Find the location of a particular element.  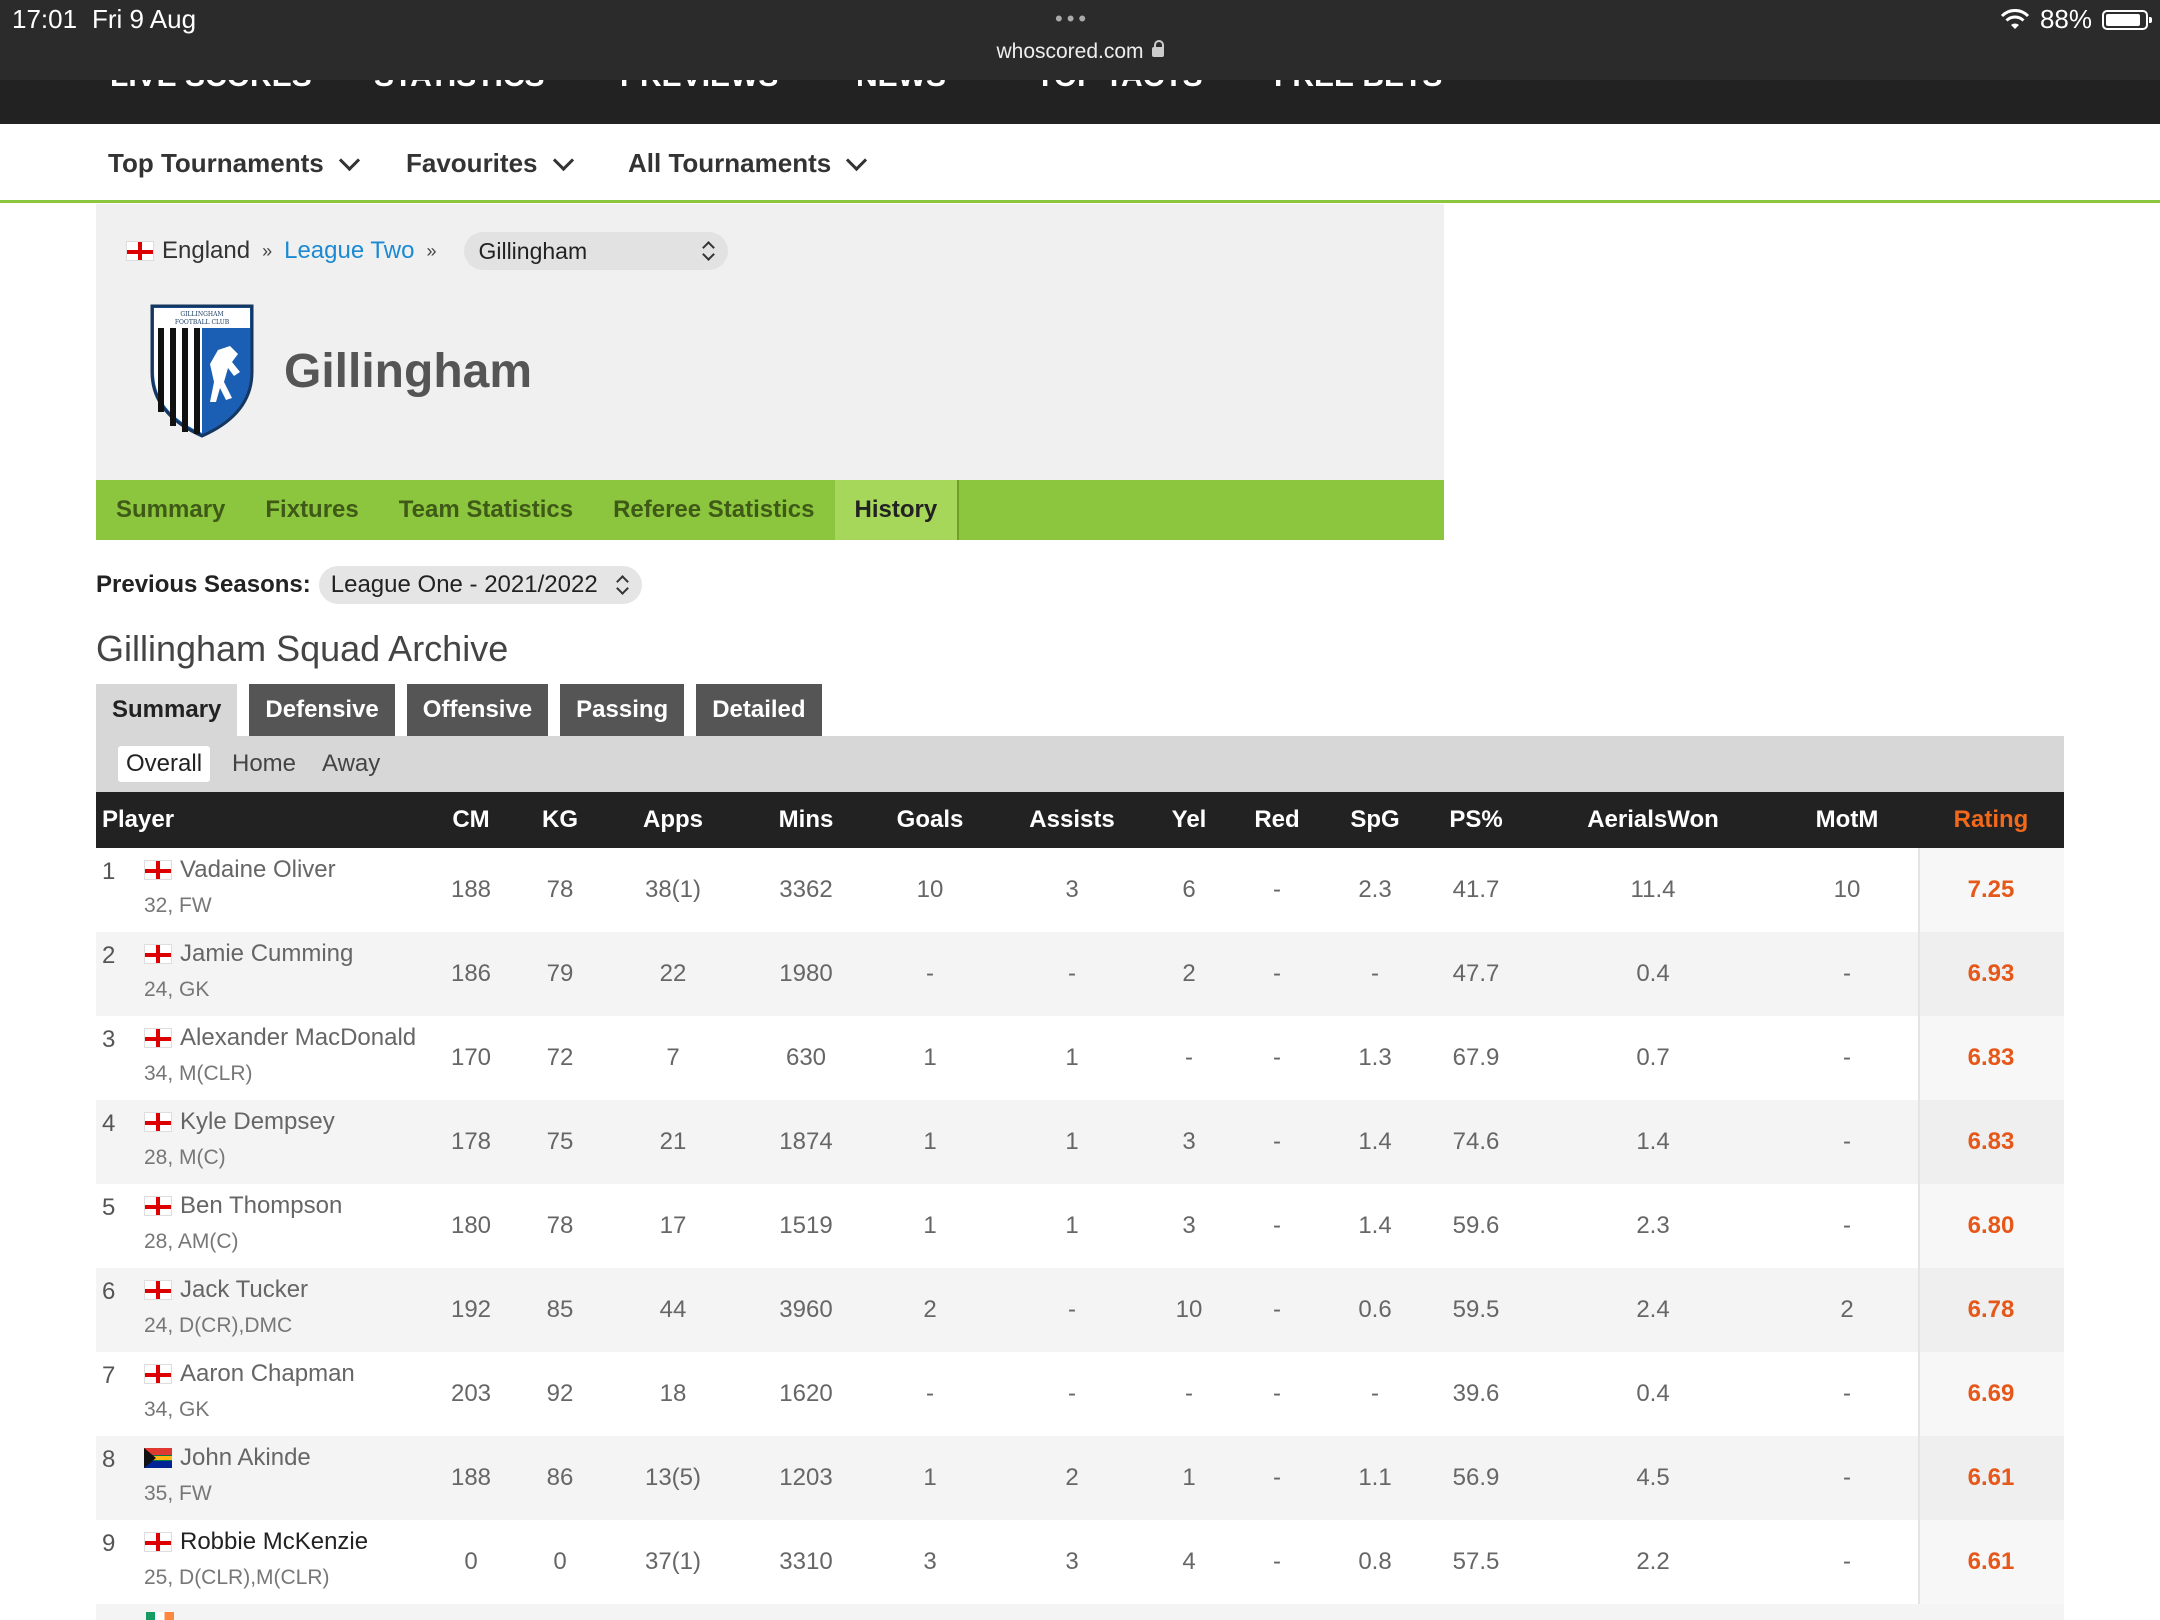

stat-tab-detailed: Detailed is located at coordinates (759, 710).